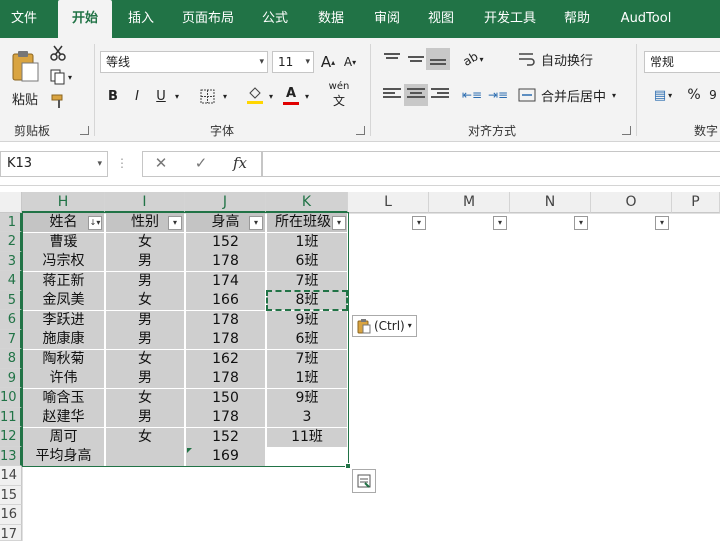 This screenshot has width=720, height=541. I want to click on paste-button: 粘贴, so click(25, 78).